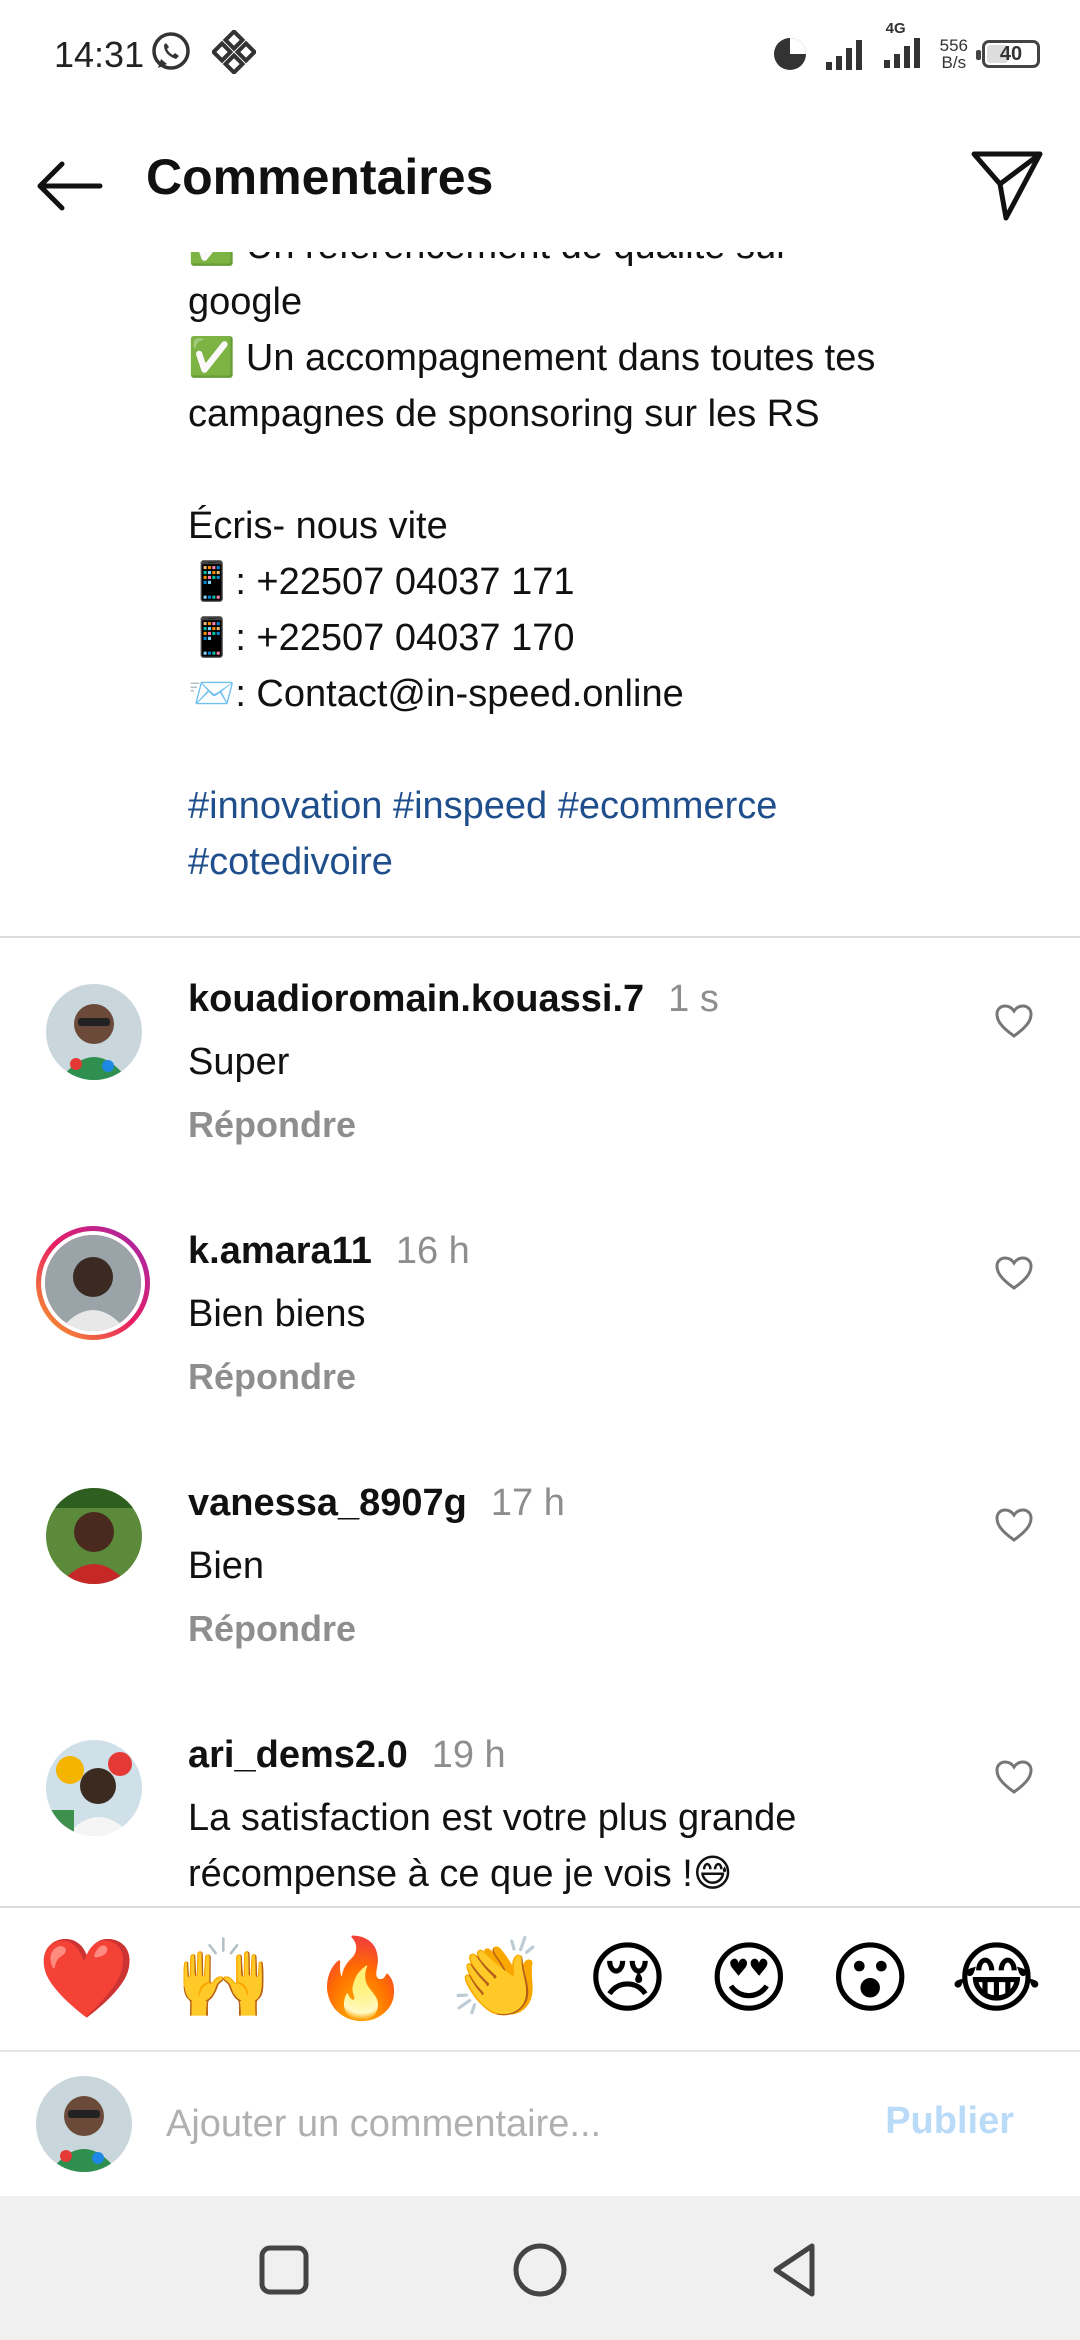 This screenshot has width=1080, height=2340. What do you see at coordinates (748, 1979) in the screenshot?
I see `emoji-heart-eyes-button: 😍` at bounding box center [748, 1979].